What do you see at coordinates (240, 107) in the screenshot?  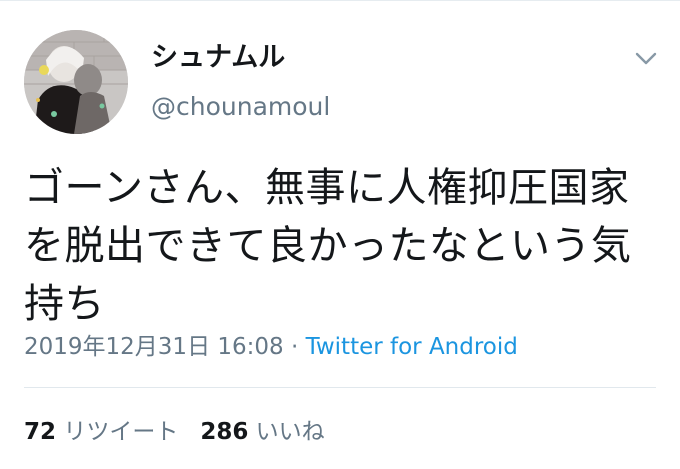 I see `user-handle: @chounamoul` at bounding box center [240, 107].